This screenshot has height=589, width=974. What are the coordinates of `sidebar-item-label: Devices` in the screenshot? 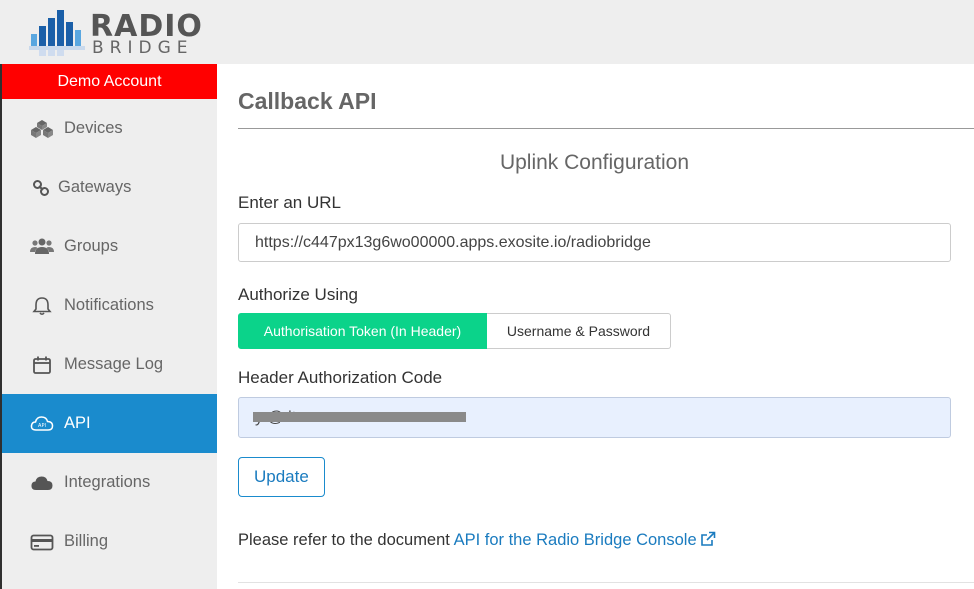 It's located at (93, 128).